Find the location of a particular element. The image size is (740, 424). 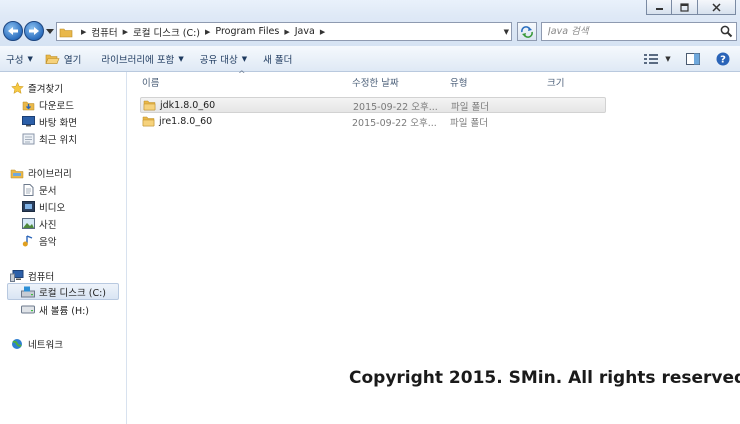

column-header-label: 유형 is located at coordinates (459, 83).